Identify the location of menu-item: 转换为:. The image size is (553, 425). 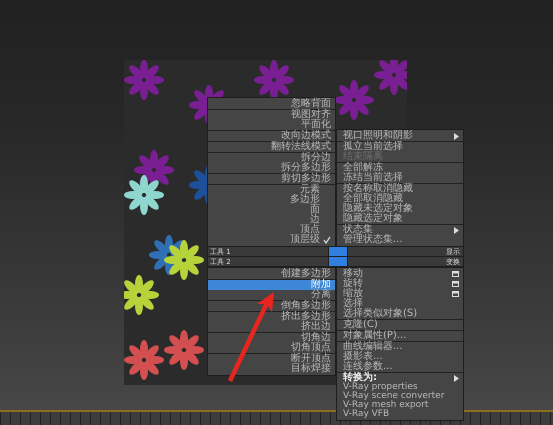
(400, 378).